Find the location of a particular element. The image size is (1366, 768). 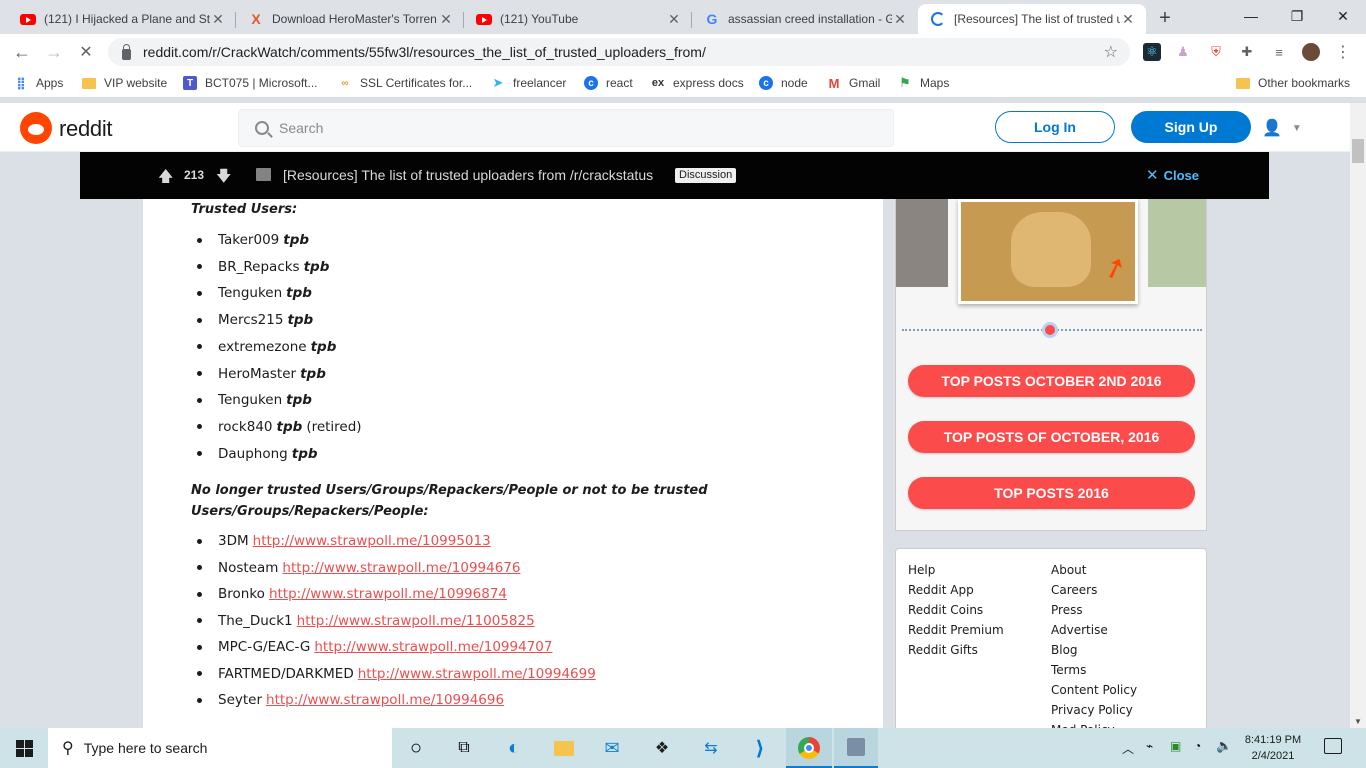

volume-icon: 🔈 is located at coordinates (1224, 746).